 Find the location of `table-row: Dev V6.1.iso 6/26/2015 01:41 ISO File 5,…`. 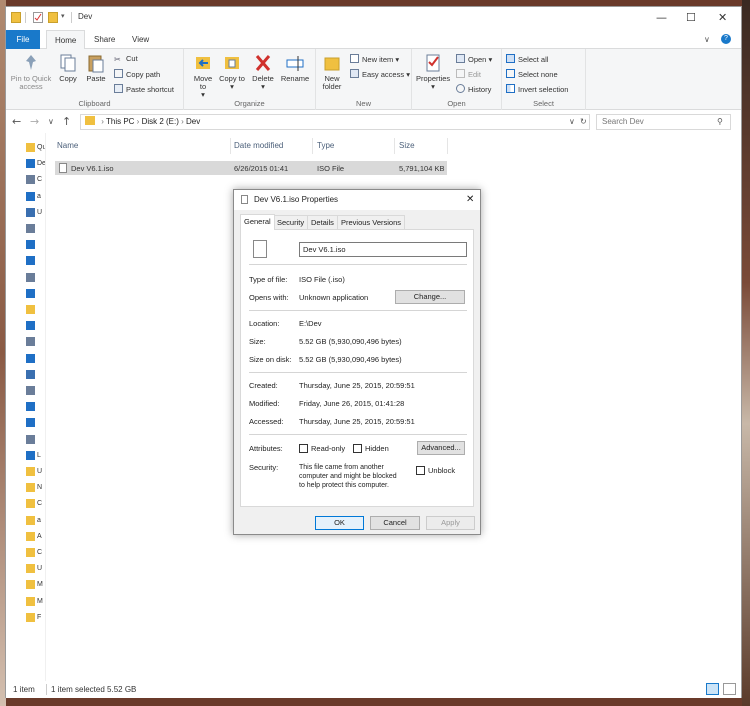

table-row: Dev V6.1.iso 6/26/2015 01:41 ISO File 5,… is located at coordinates (251, 168).